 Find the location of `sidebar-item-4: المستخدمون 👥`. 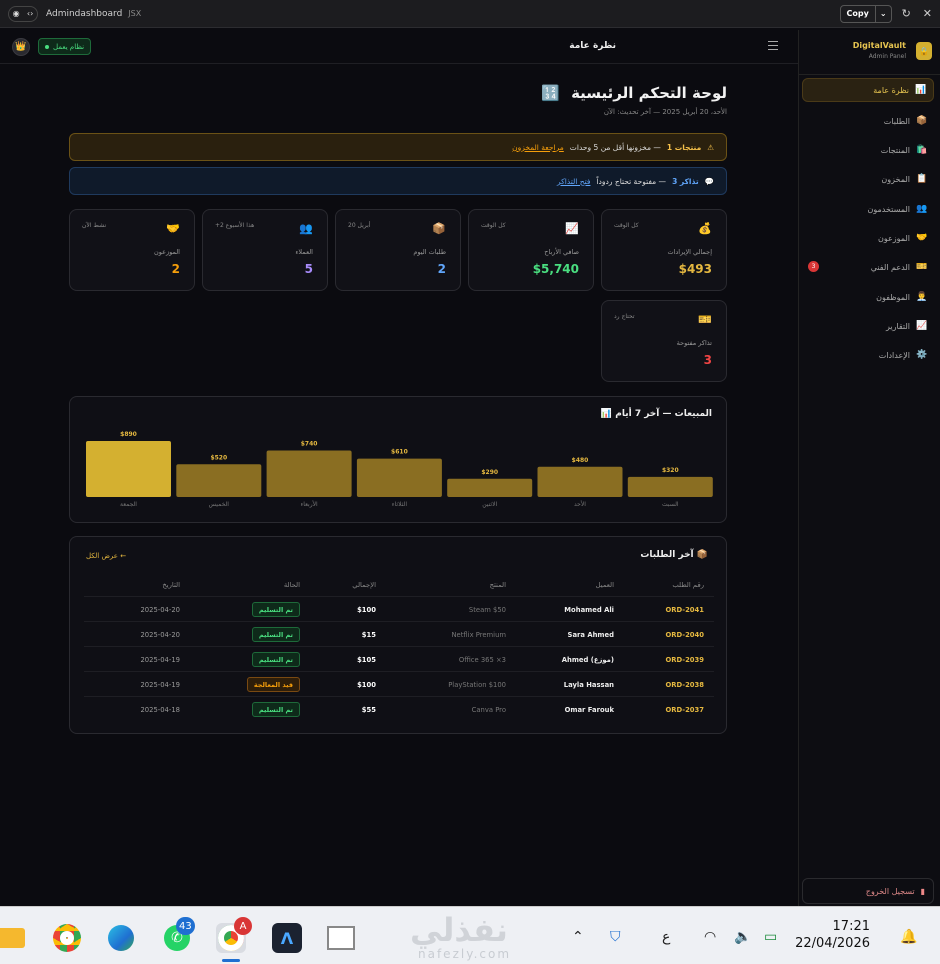

sidebar-item-4: المستخدمون 👥 is located at coordinates (868, 209).